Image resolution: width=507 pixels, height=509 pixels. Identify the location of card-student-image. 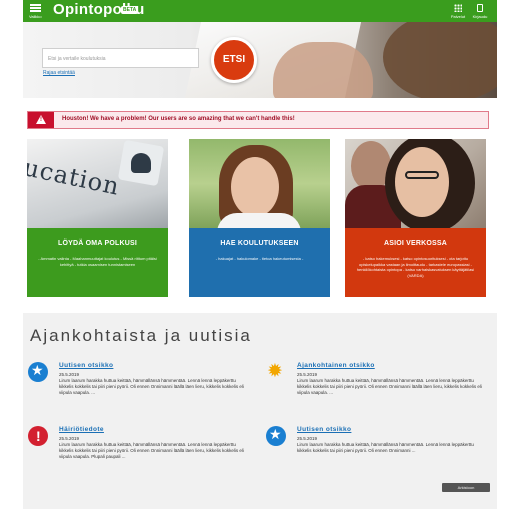
(259, 183).